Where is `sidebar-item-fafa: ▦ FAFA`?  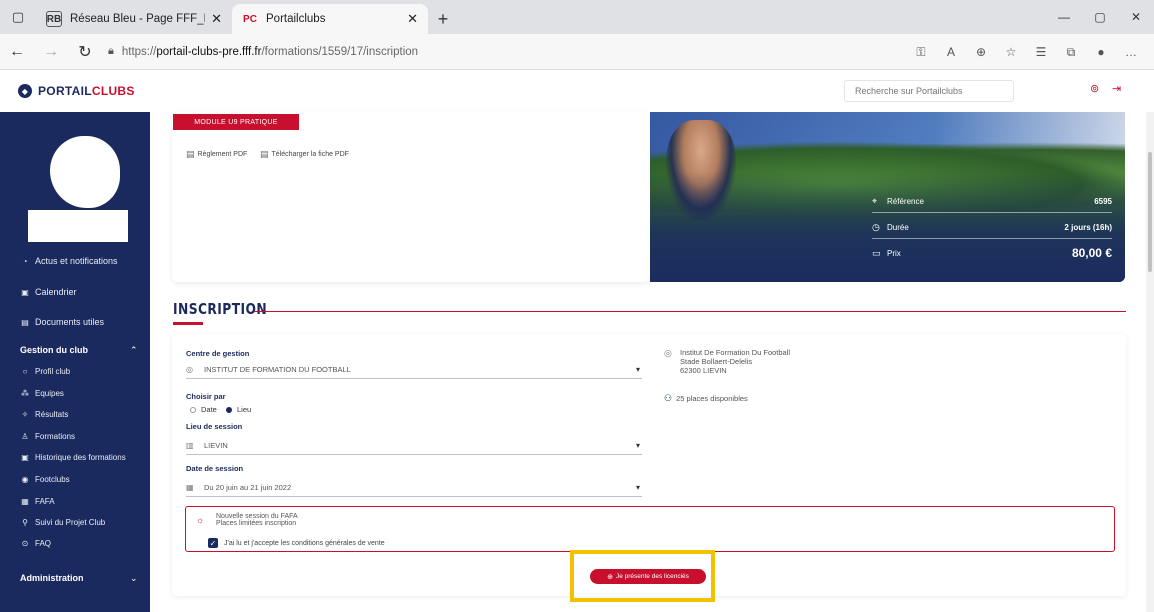 sidebar-item-fafa: ▦ FAFA is located at coordinates (37, 501).